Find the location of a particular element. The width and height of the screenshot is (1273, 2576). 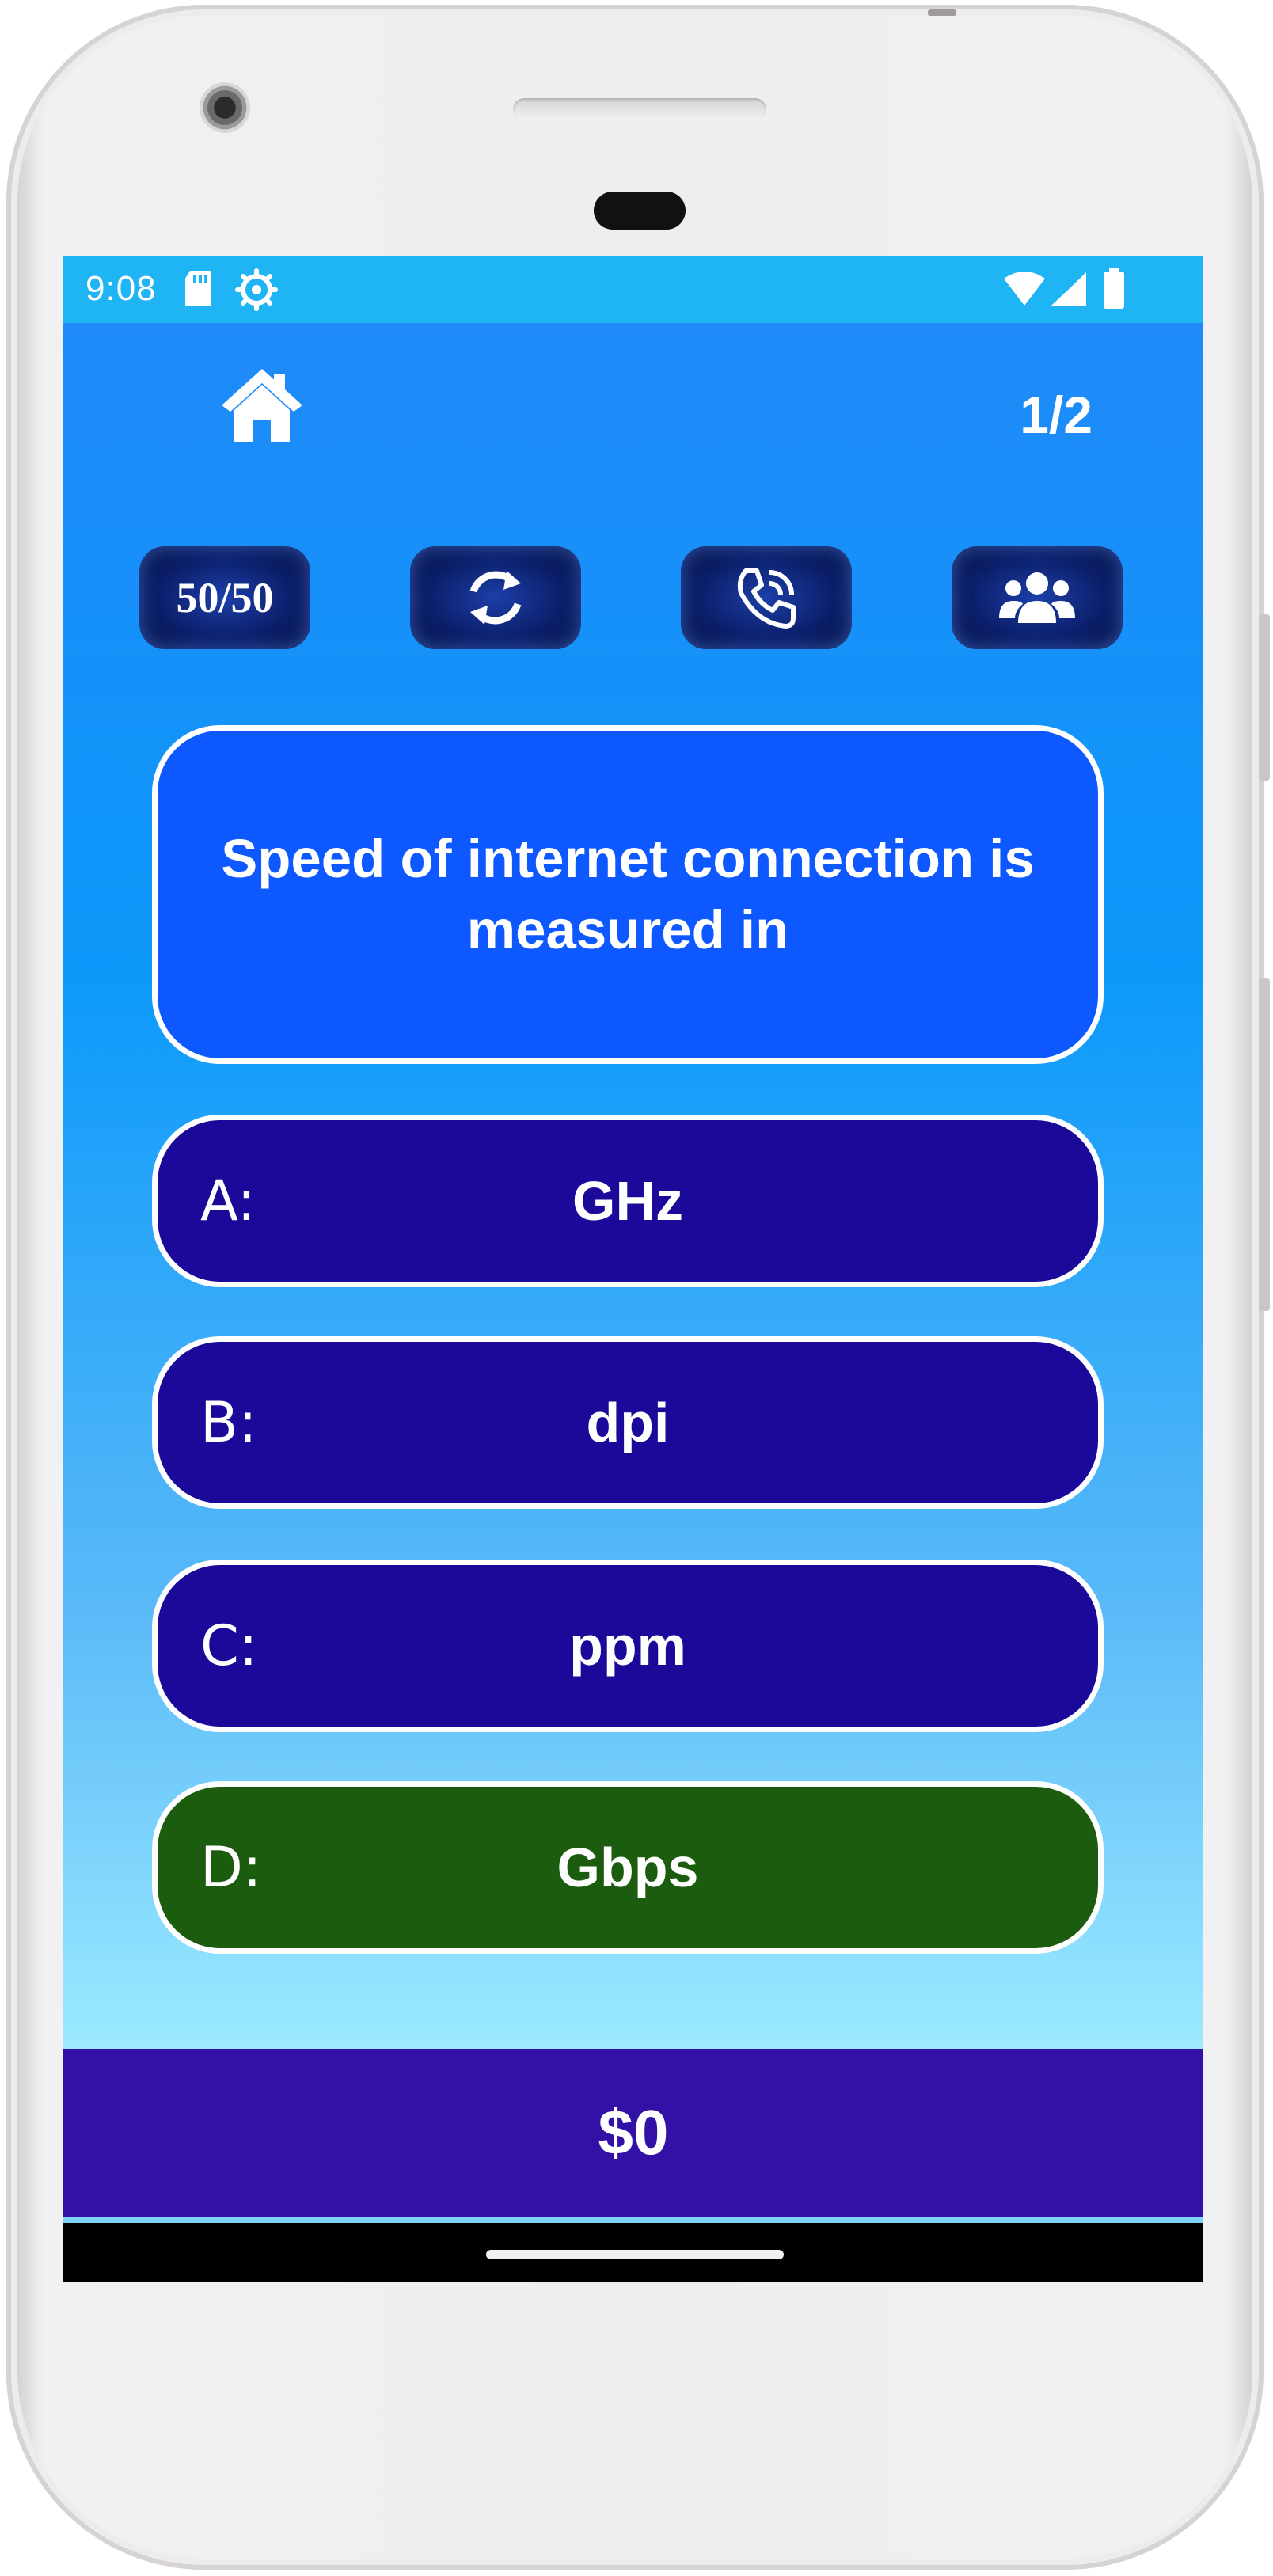

answer-text: GHz is located at coordinates (627, 1201).